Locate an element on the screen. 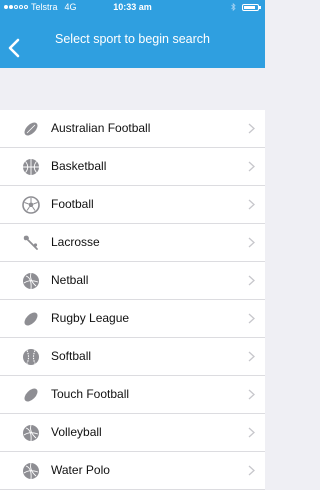 Image resolution: width=320 pixels, height=490 pixels. sport-item-basketball: Basketball is located at coordinates (132, 167).